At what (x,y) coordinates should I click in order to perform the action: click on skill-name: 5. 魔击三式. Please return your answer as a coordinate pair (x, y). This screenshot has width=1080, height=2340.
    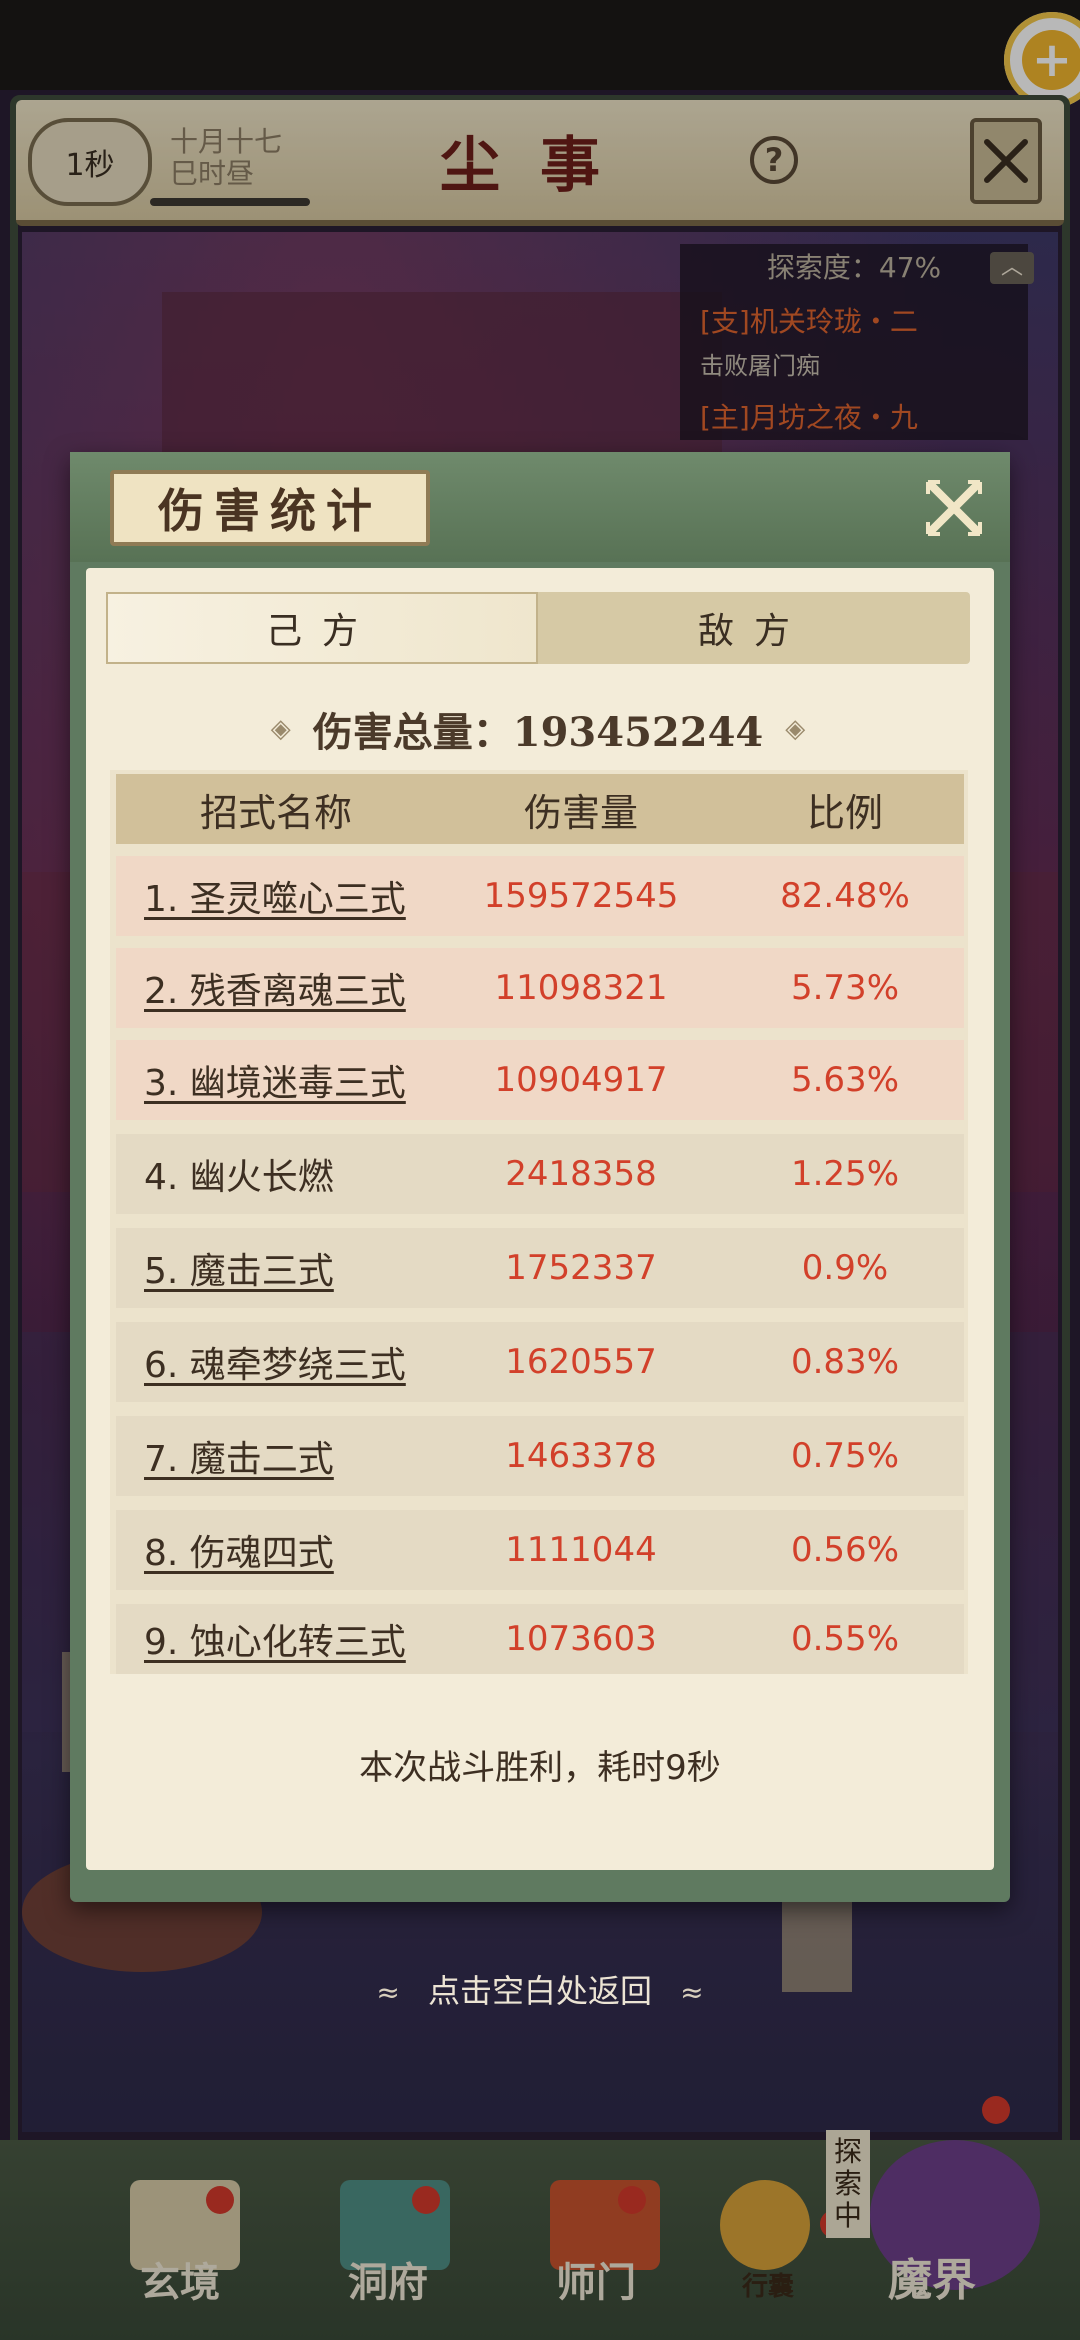
    Looking at the image, I should click on (276, 1268).